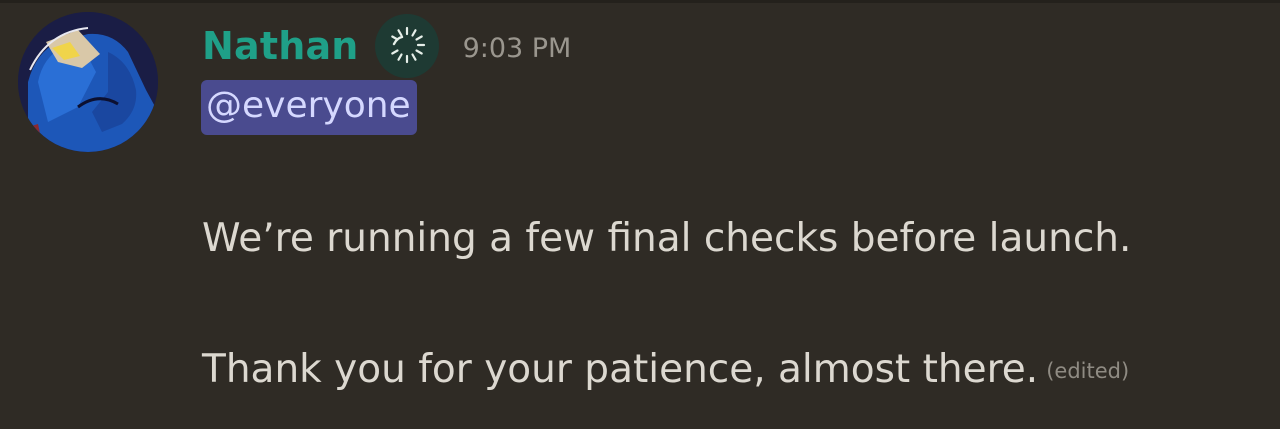  I want to click on edited-label: (edited), so click(1088, 371).